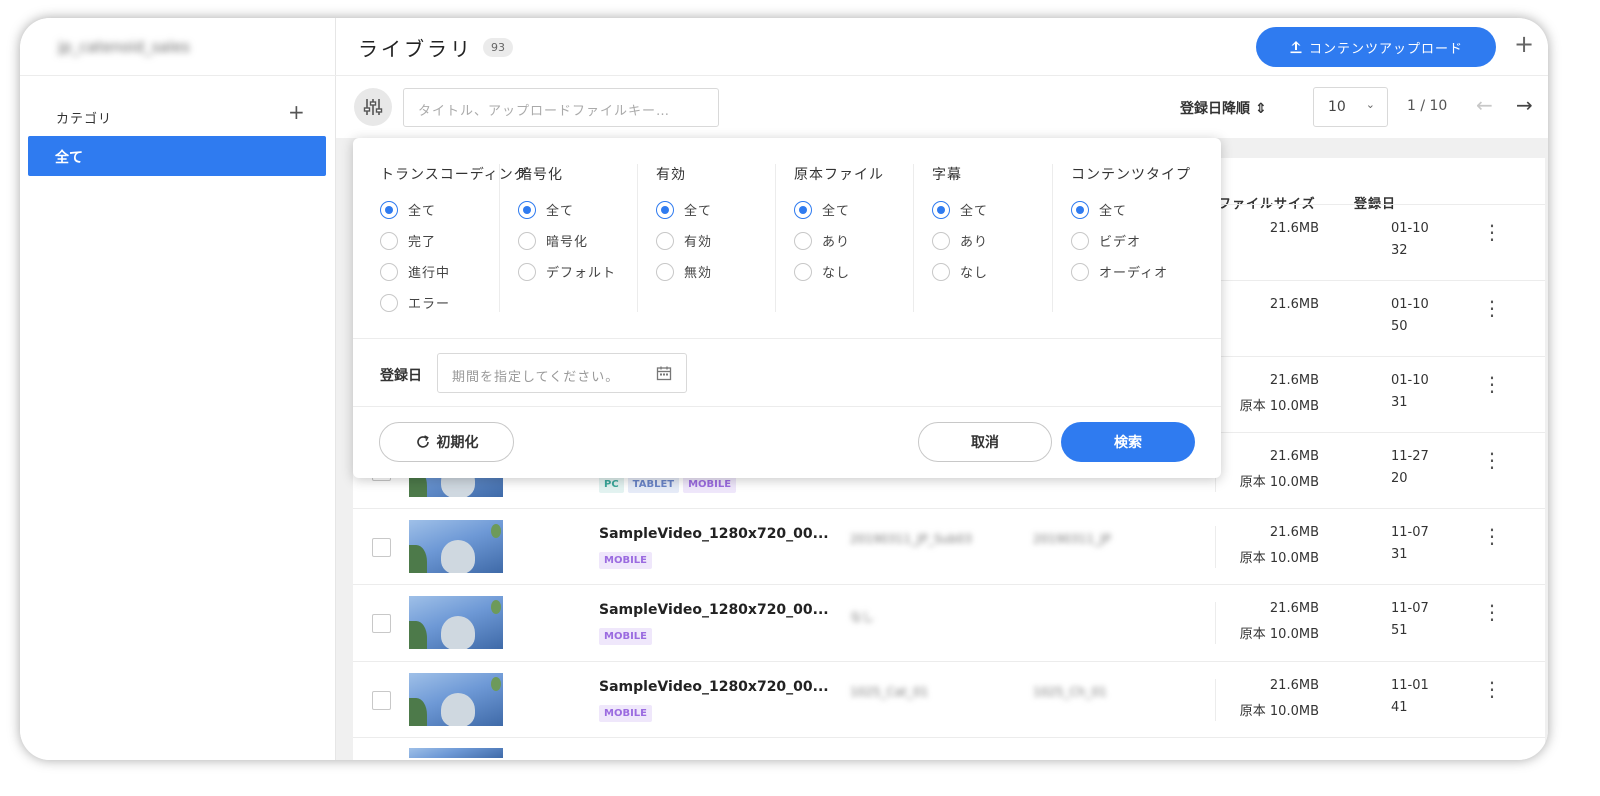 This screenshot has width=1600, height=796. I want to click on category-value: 20190311_JP_Sub03, so click(911, 539).